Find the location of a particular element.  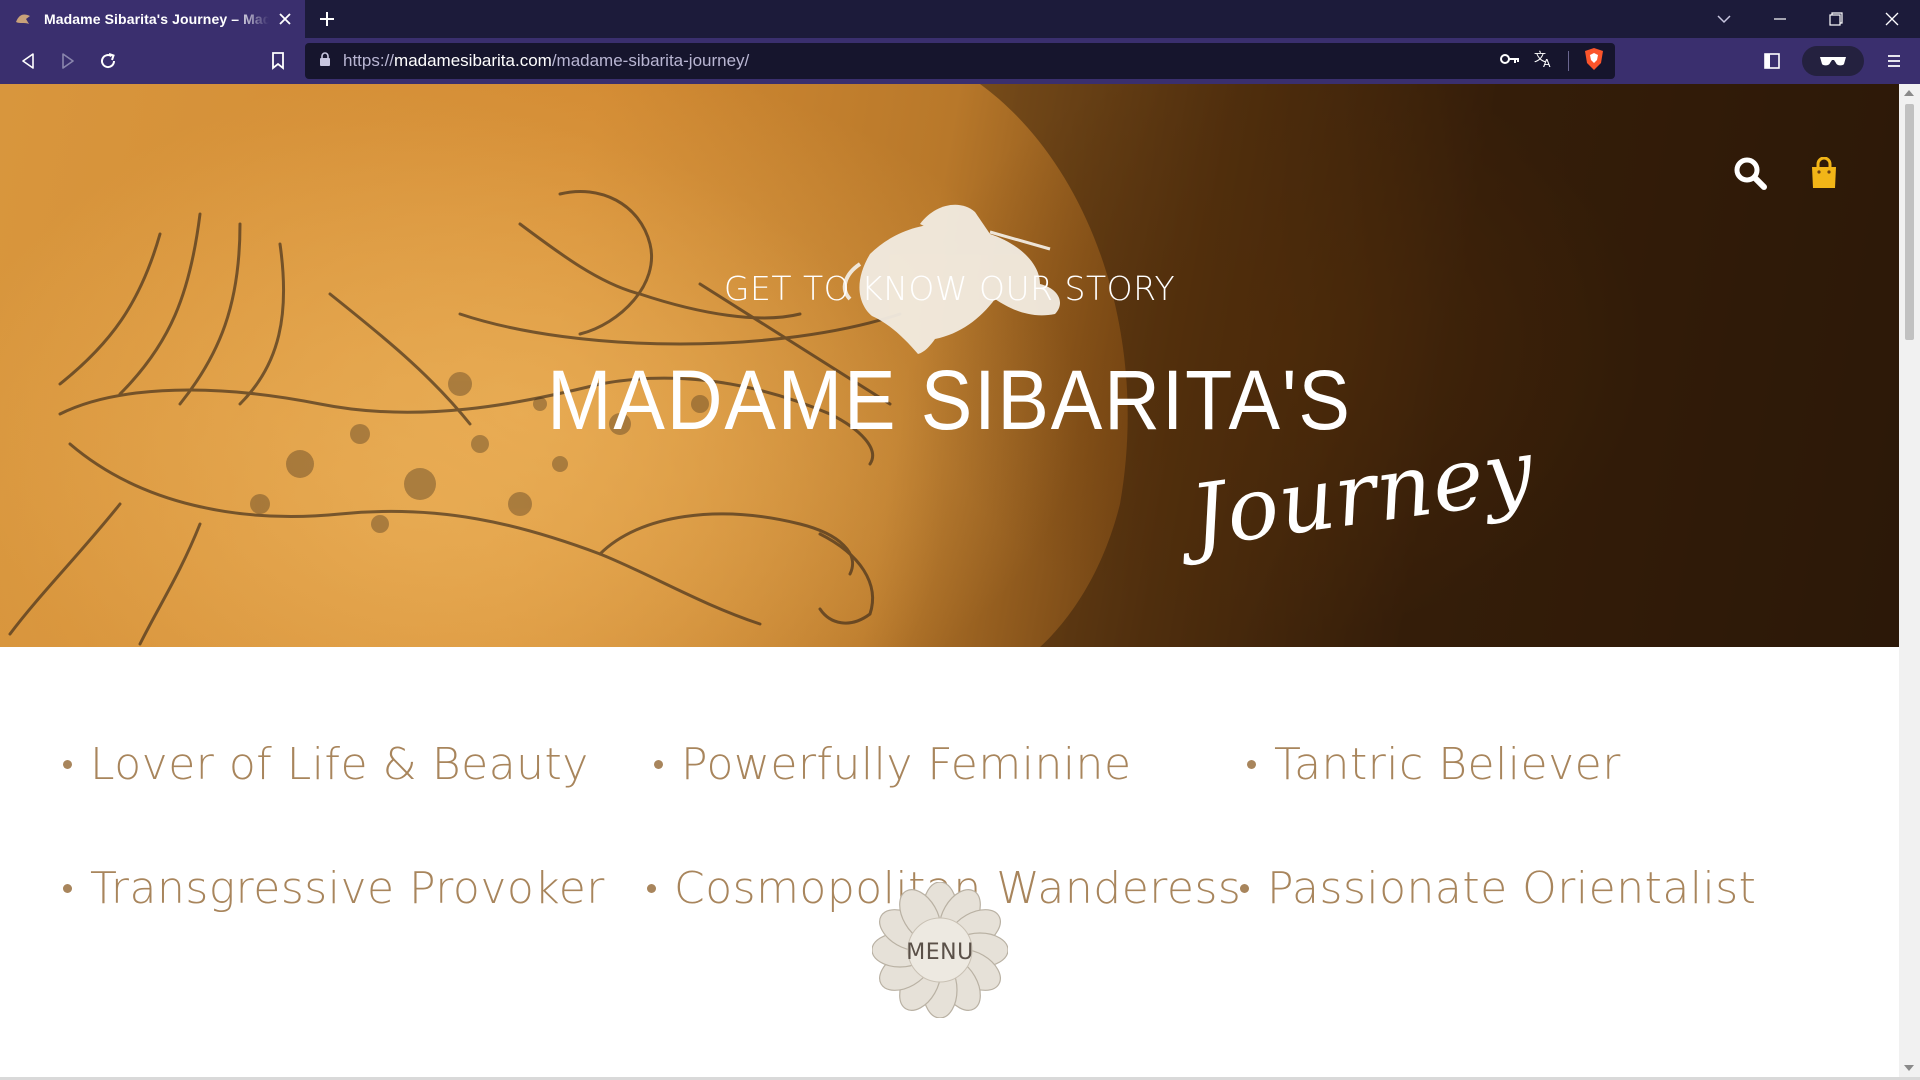

scroll-down-arrow-icon is located at coordinates (1909, 1068).